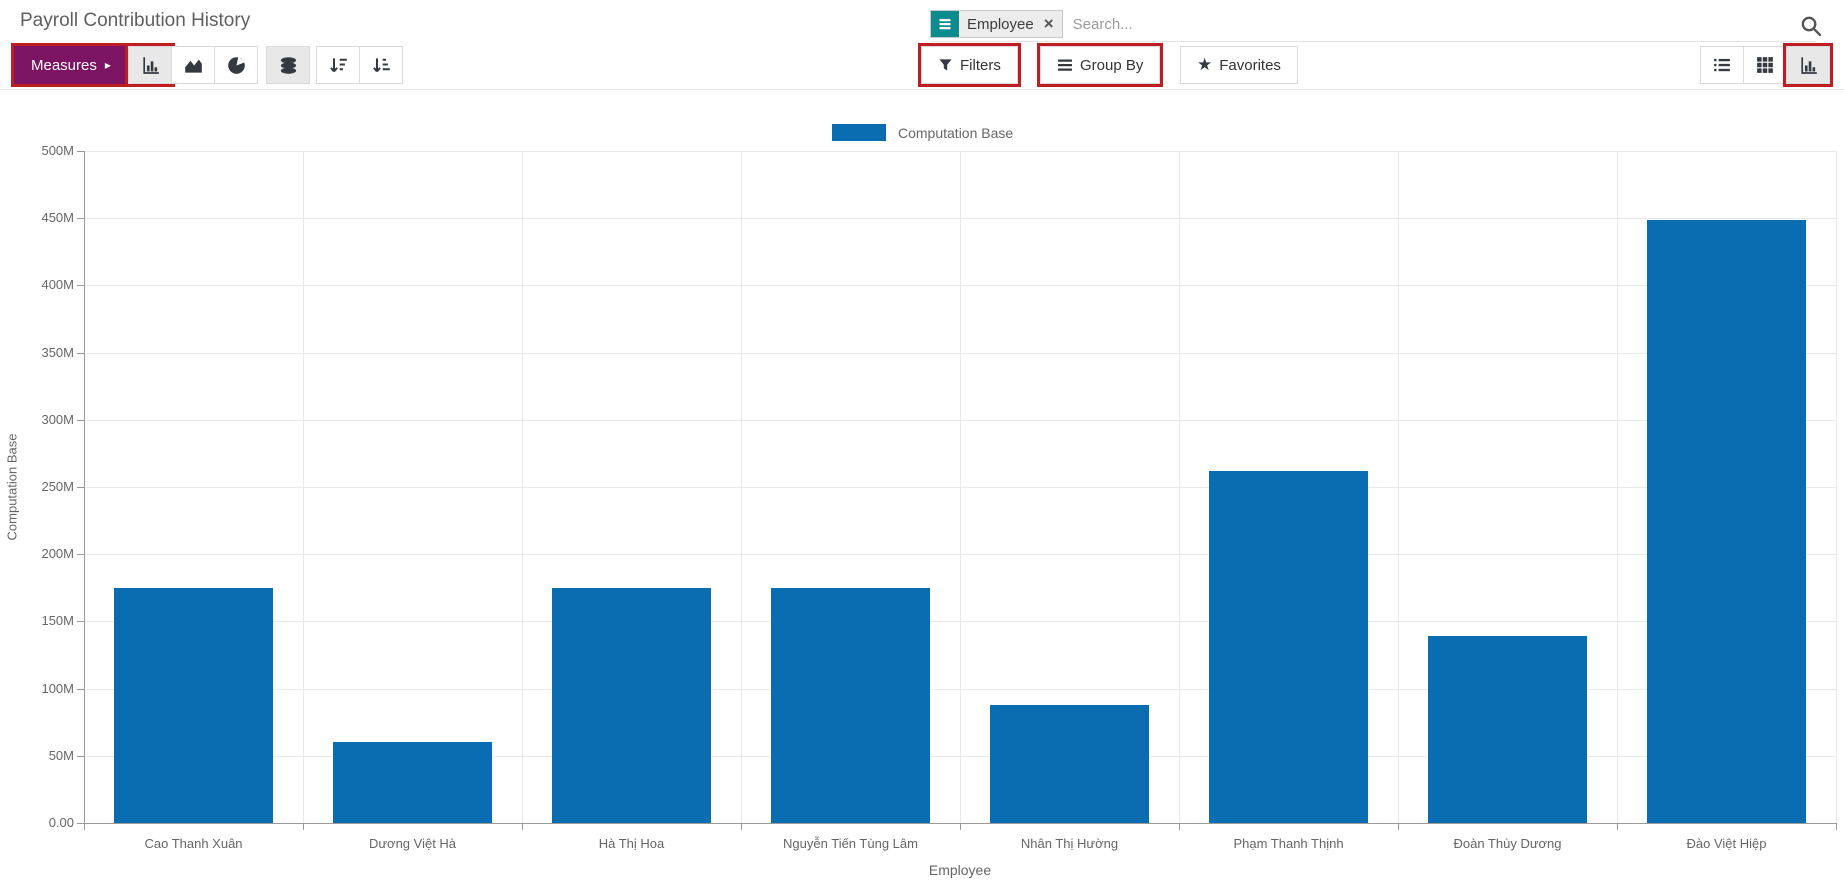 The image size is (1844, 886). Describe the element at coordinates (945, 24) in the screenshot. I see `facet-group-by-icon` at that location.